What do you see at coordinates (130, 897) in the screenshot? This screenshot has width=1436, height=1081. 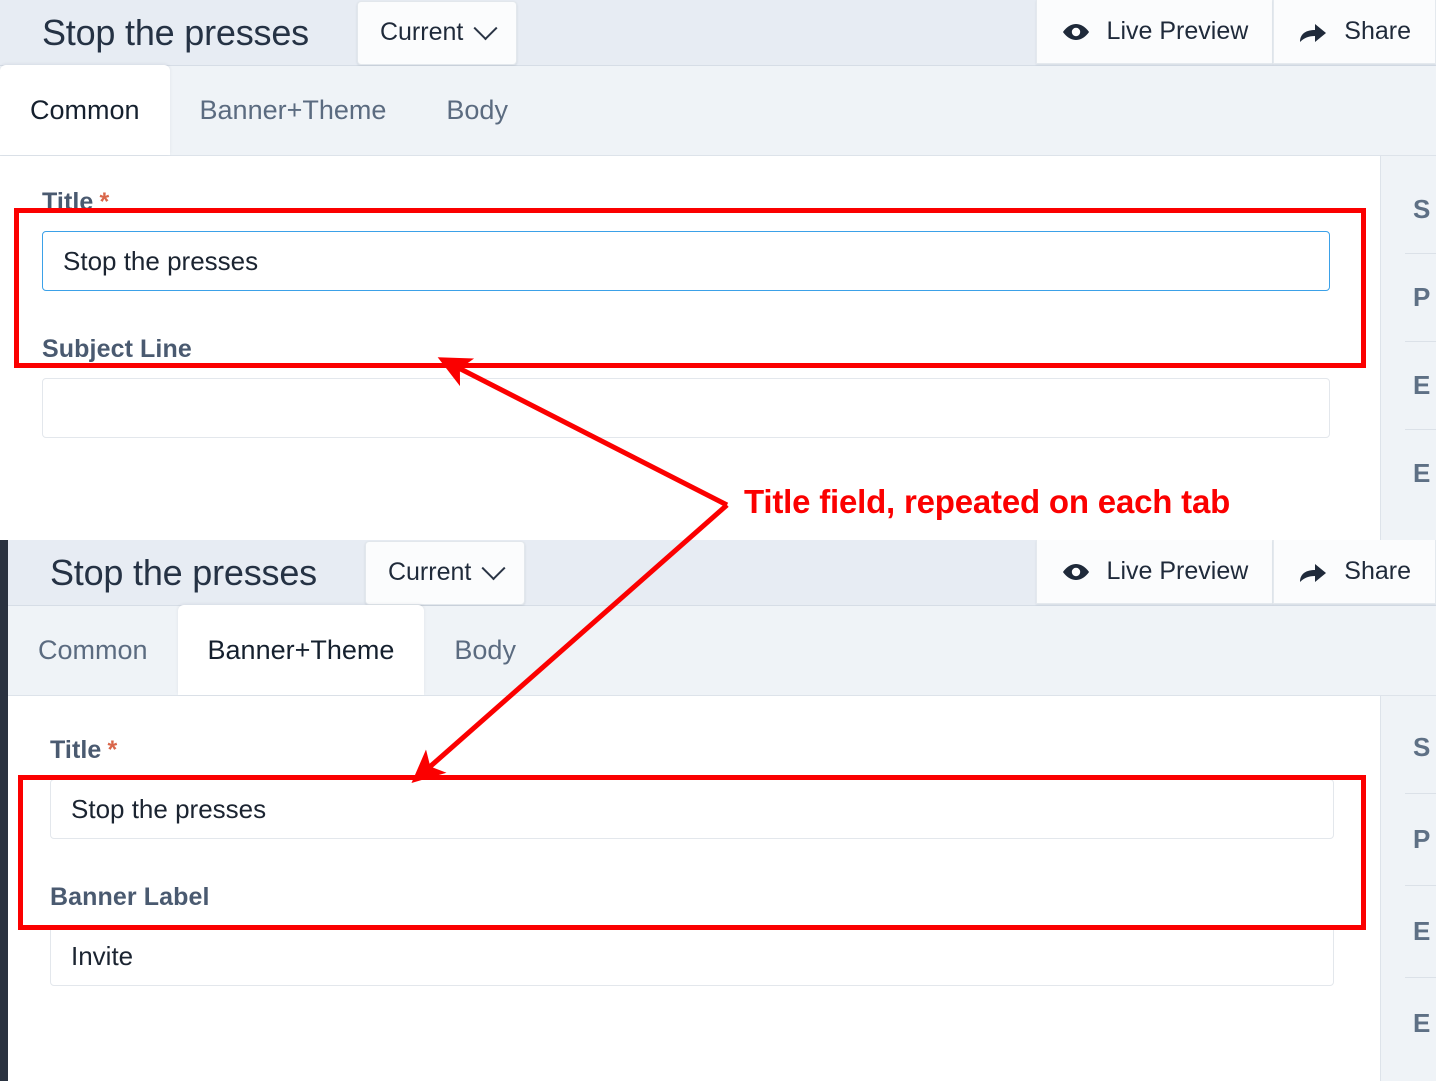 I see `field-banner-label-label-text: Banner Label` at bounding box center [130, 897].